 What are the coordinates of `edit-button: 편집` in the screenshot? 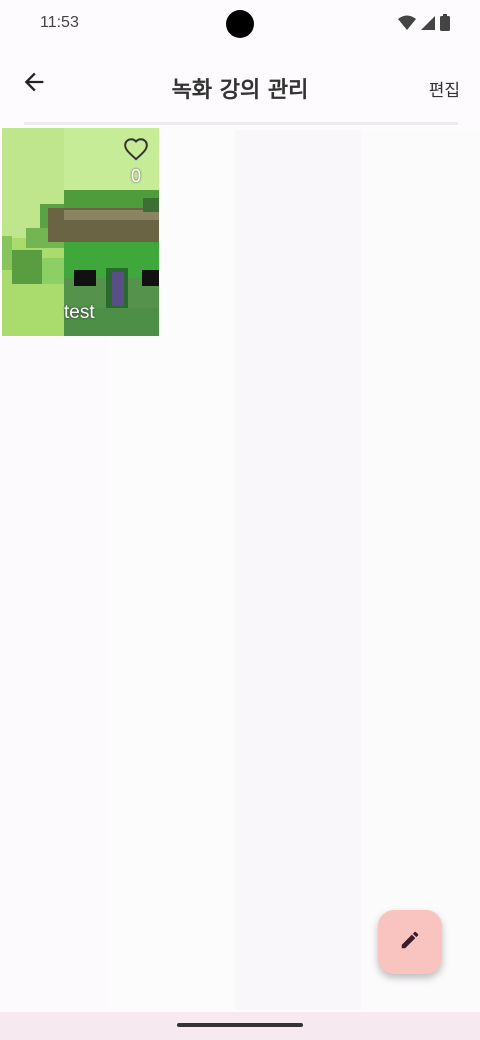 It's located at (444, 88).